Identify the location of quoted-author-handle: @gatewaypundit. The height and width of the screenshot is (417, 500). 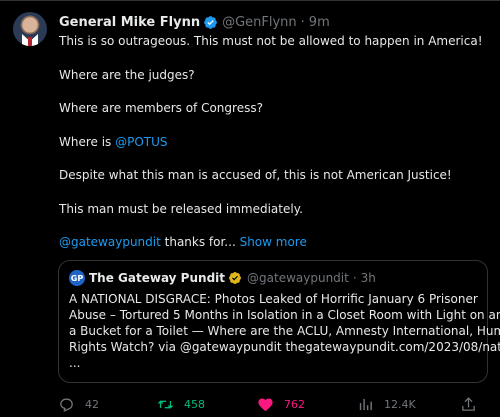
(298, 278).